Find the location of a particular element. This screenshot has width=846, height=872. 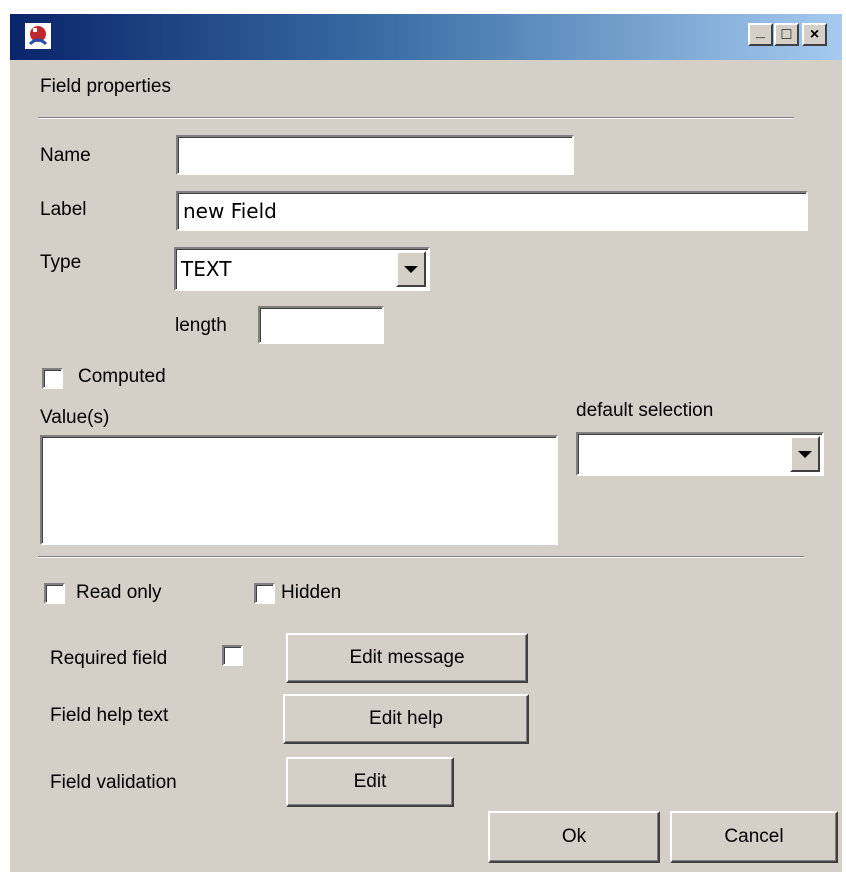

type-selected-value: TEXT is located at coordinates (206, 269).